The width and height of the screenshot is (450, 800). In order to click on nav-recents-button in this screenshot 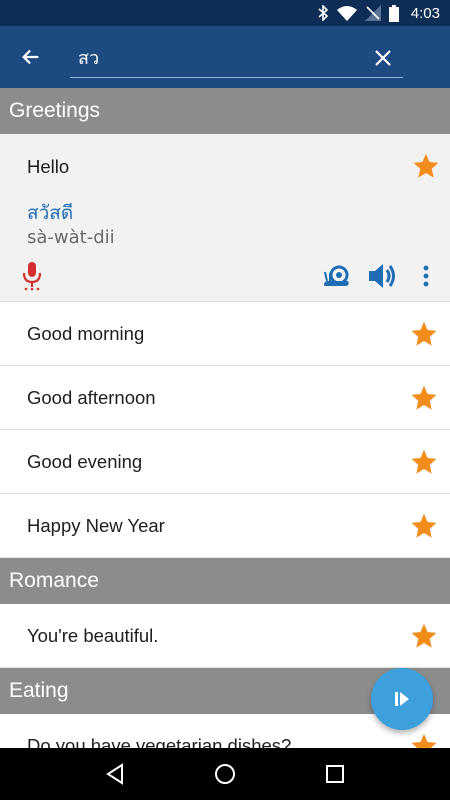, I will do `click(335, 774)`.